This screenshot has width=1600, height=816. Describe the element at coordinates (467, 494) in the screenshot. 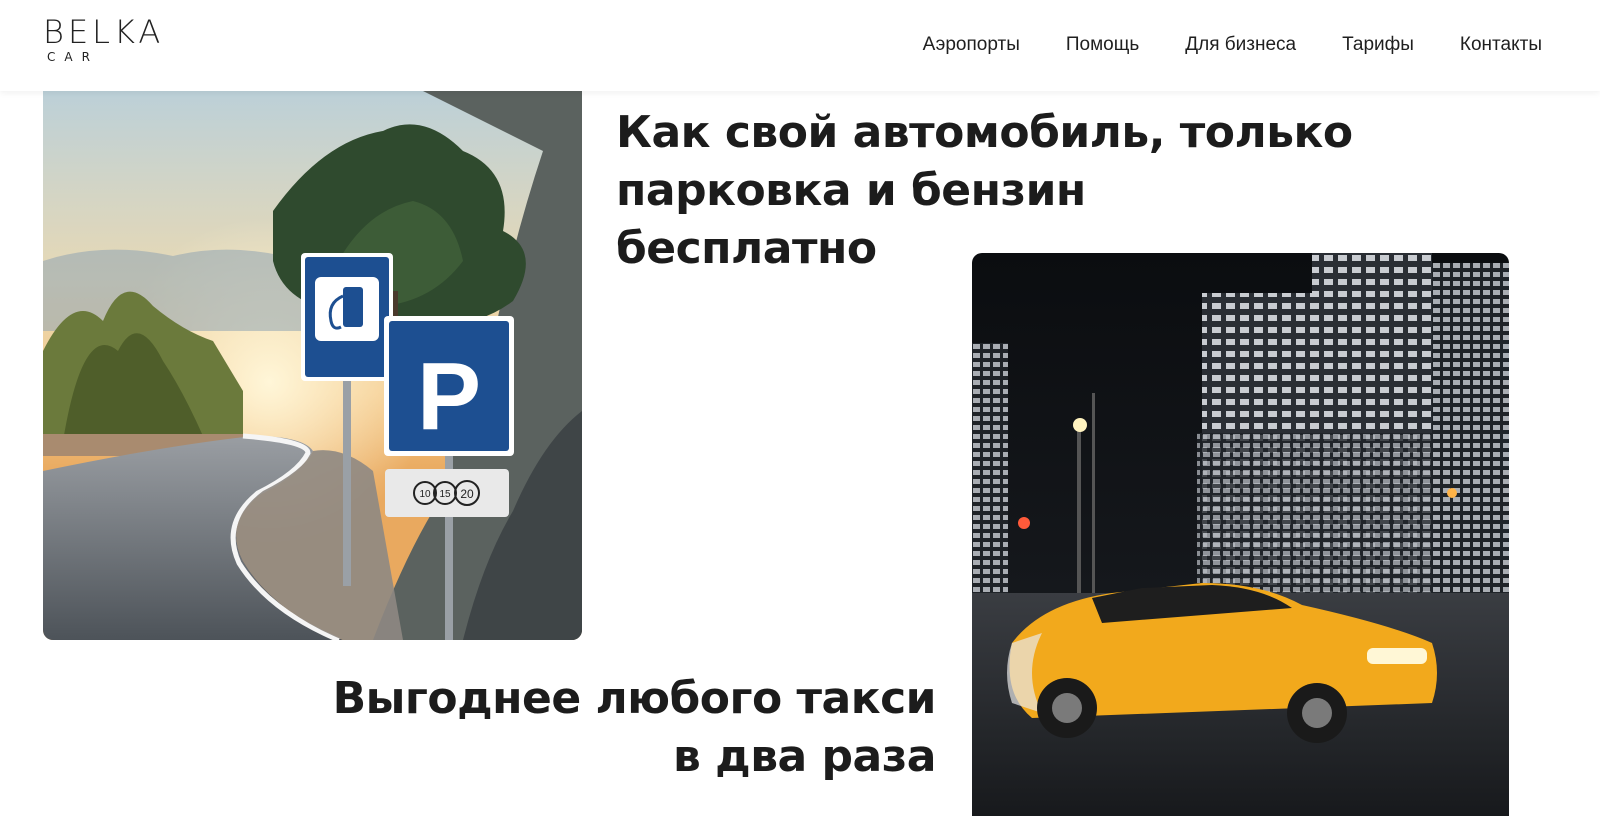

I see `time-plate-20: 20` at that location.